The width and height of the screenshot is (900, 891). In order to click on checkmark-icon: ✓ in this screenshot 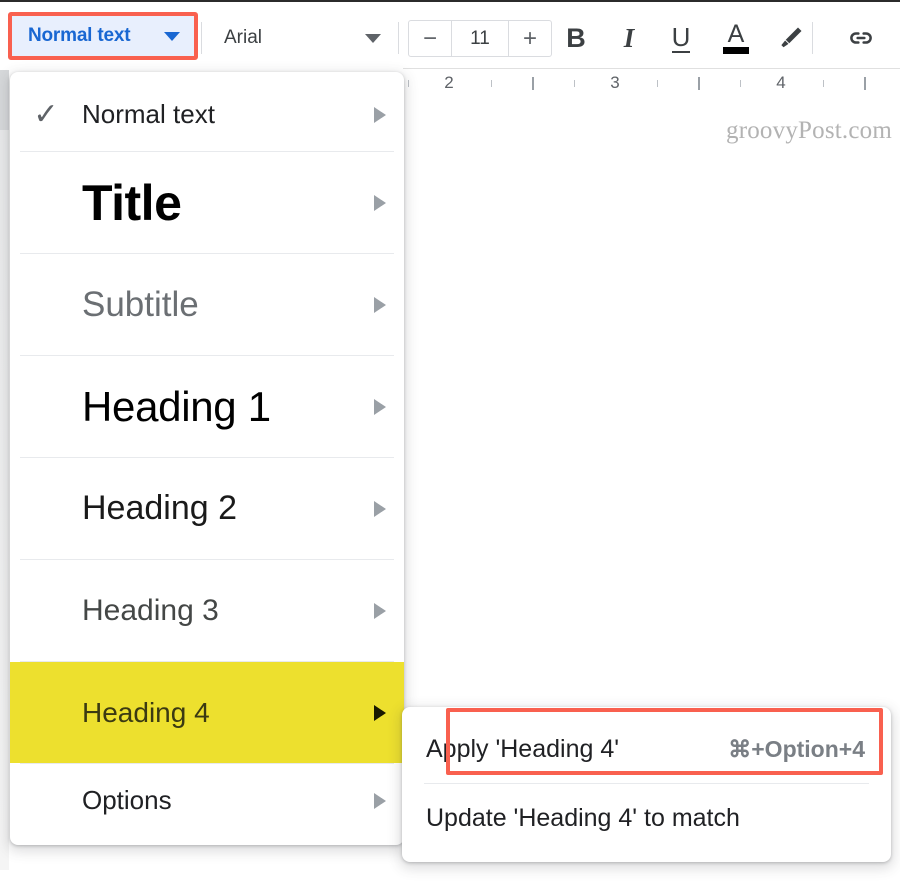, I will do `click(46, 114)`.